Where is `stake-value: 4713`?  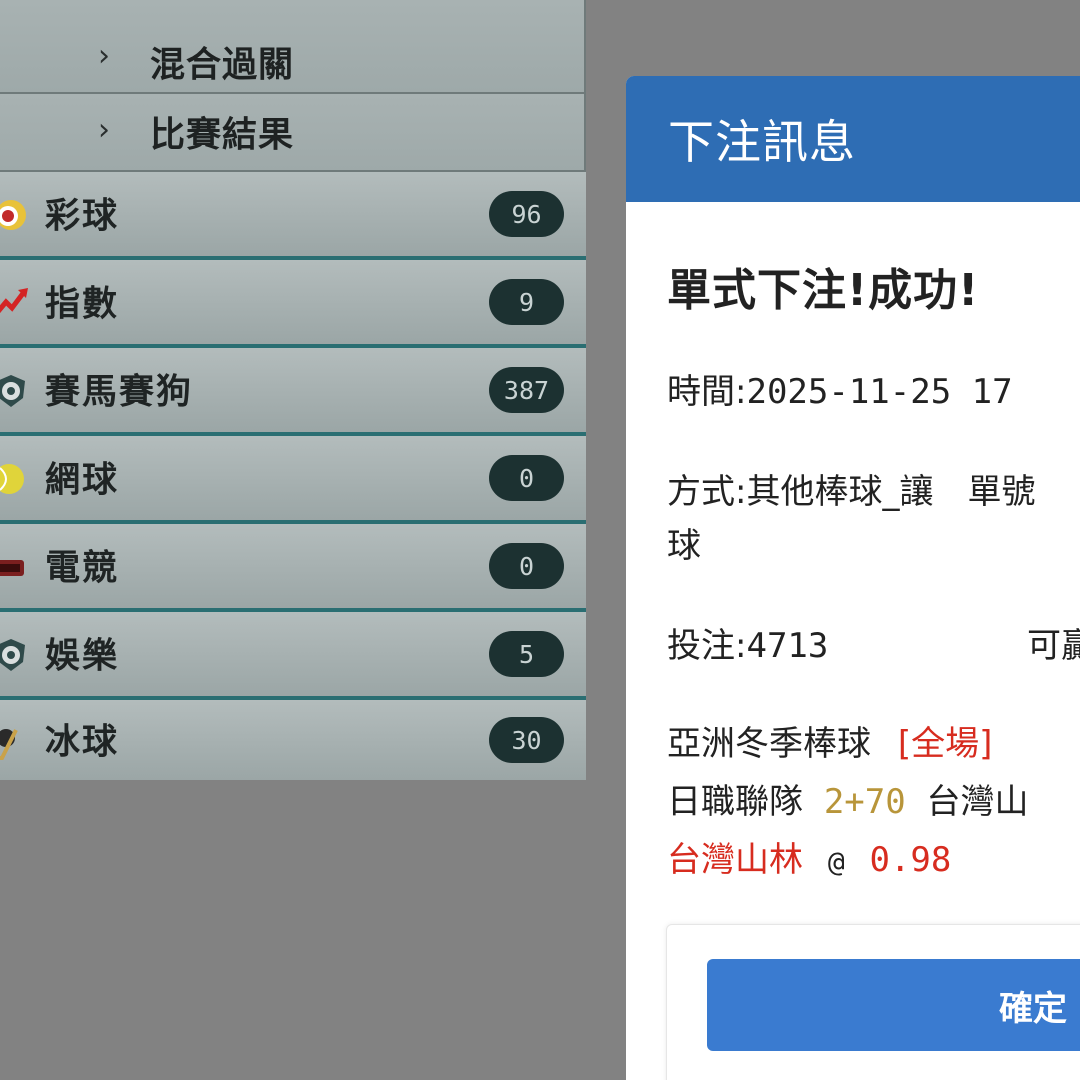
stake-value: 4713 is located at coordinates (787, 646).